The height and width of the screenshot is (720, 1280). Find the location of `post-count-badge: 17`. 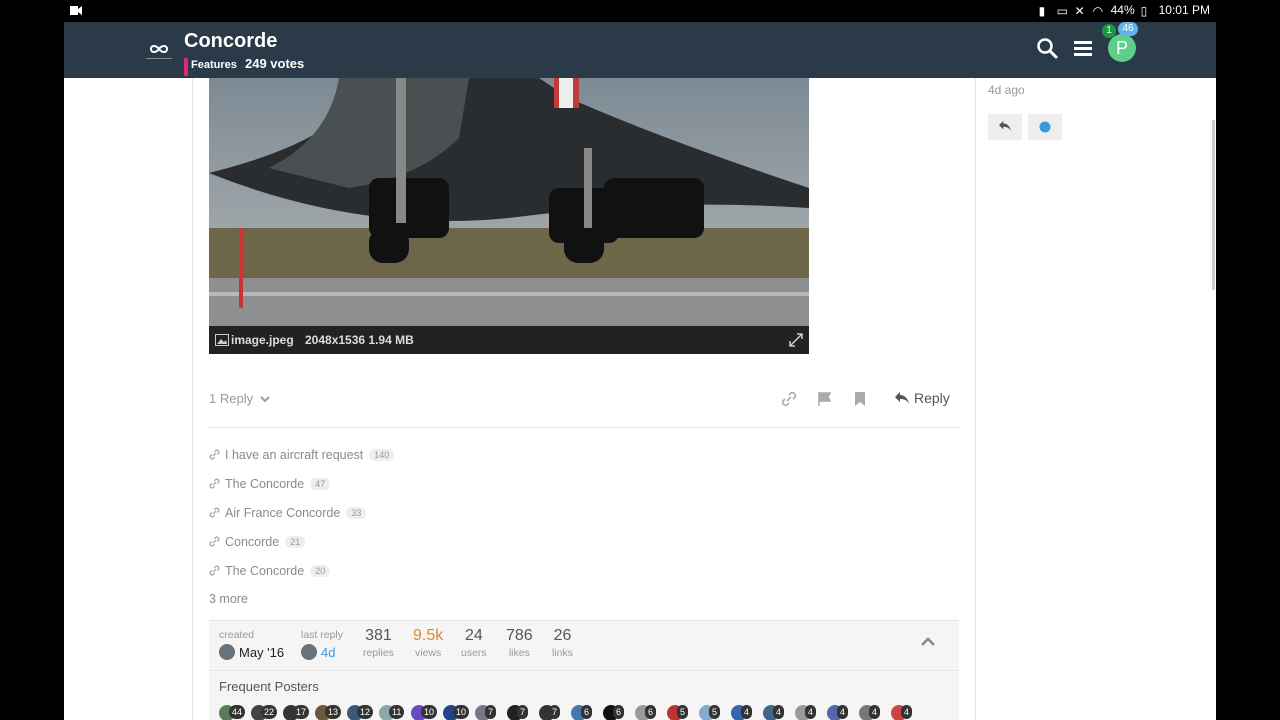

post-count-badge: 17 is located at coordinates (301, 712).